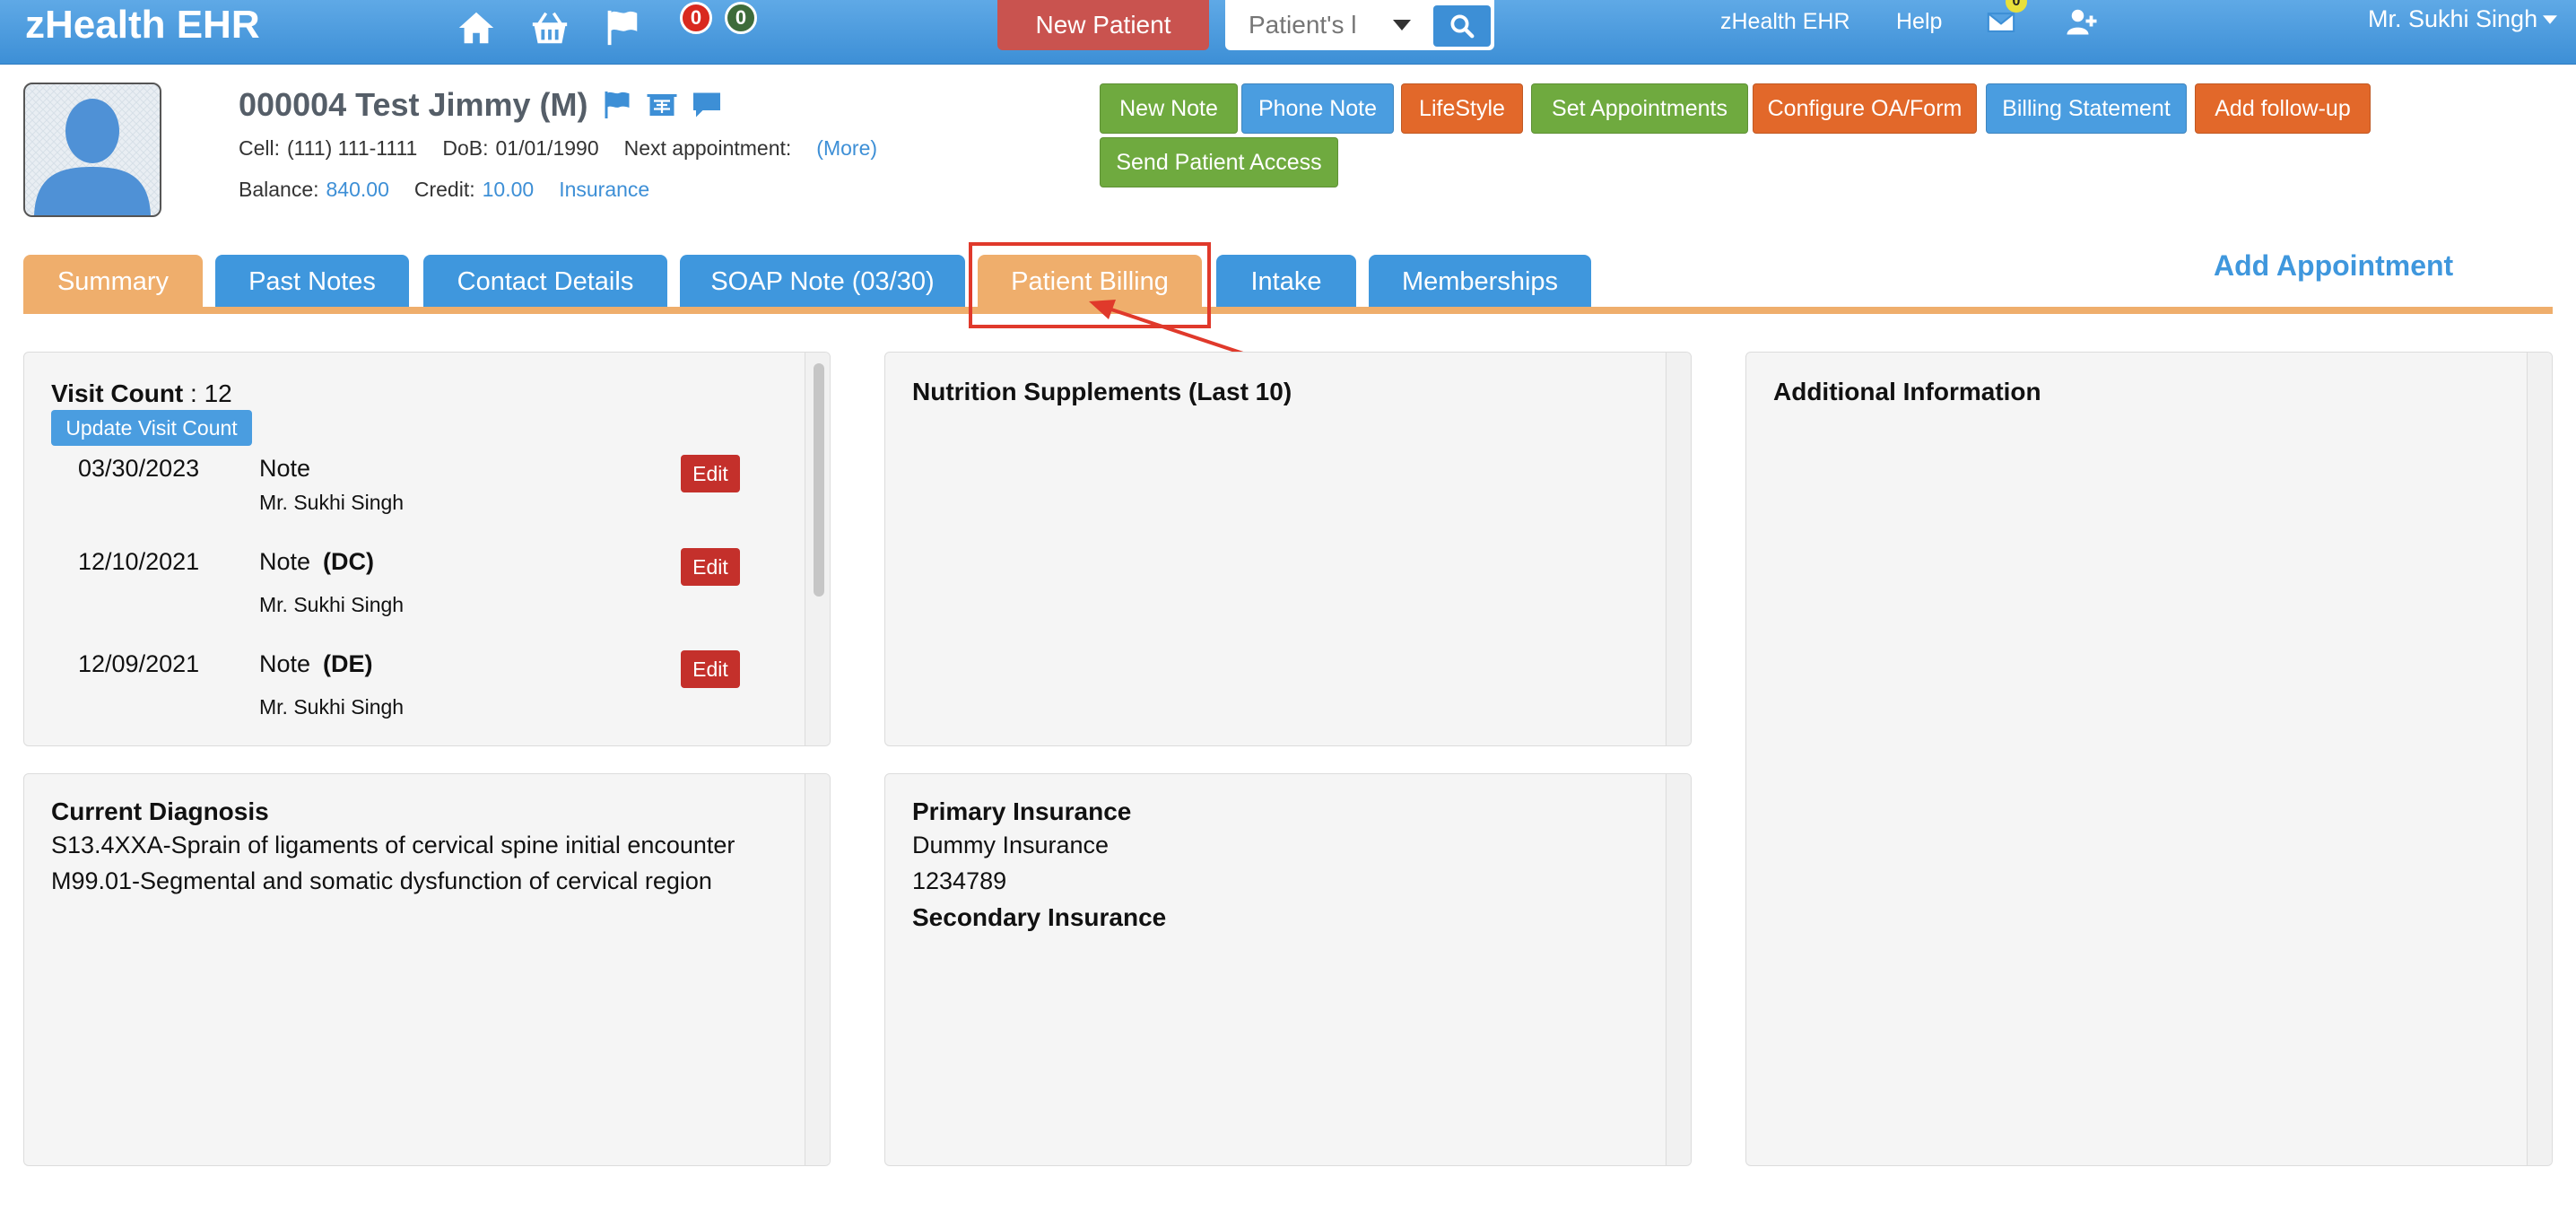  What do you see at coordinates (357, 190) in the screenshot?
I see `balance-value: 840.00` at bounding box center [357, 190].